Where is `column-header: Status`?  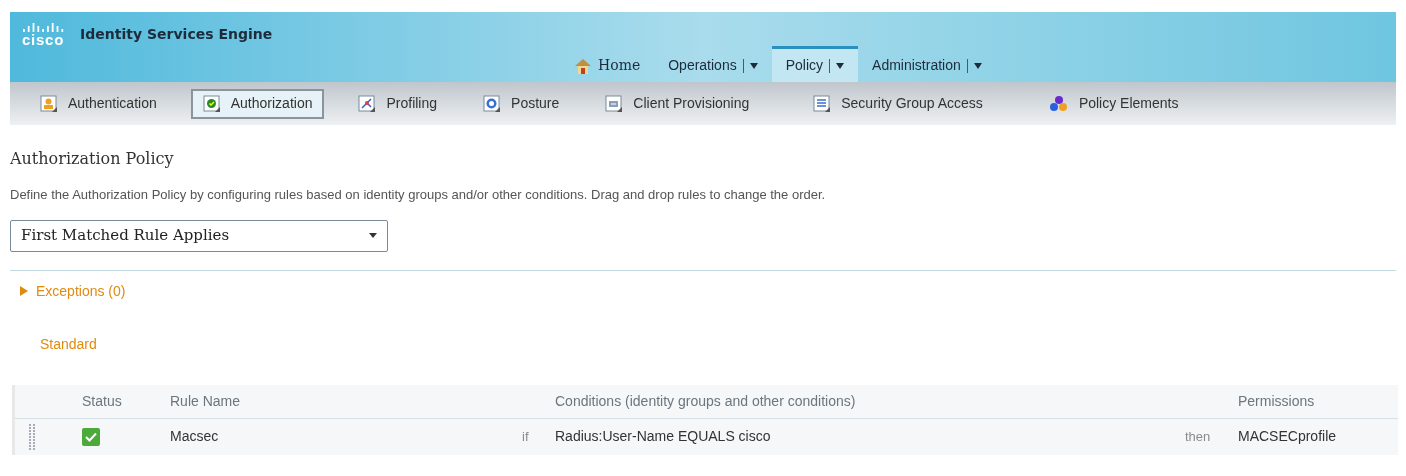
column-header: Status is located at coordinates (102, 401).